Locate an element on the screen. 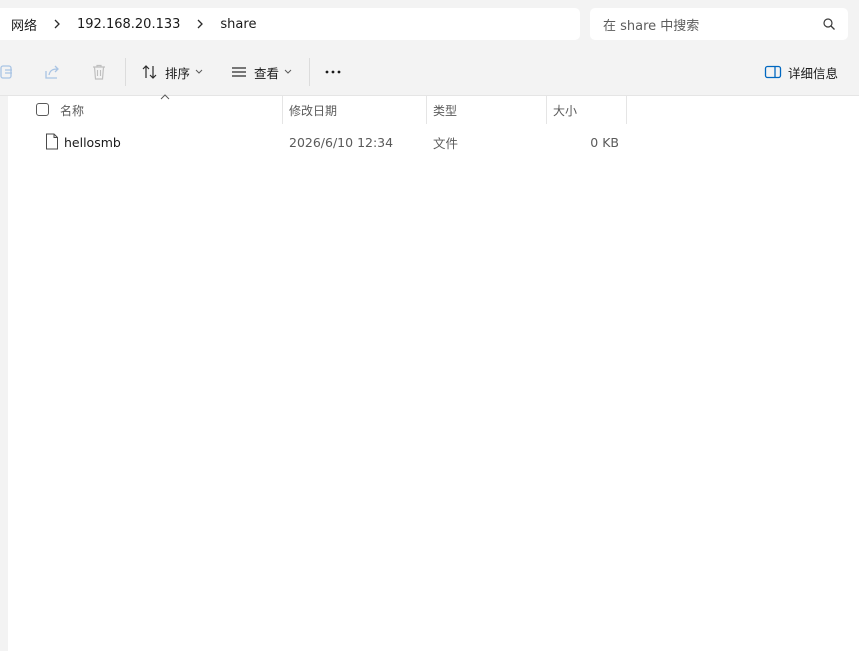 The height and width of the screenshot is (651, 859). search-icon is located at coordinates (829, 24).